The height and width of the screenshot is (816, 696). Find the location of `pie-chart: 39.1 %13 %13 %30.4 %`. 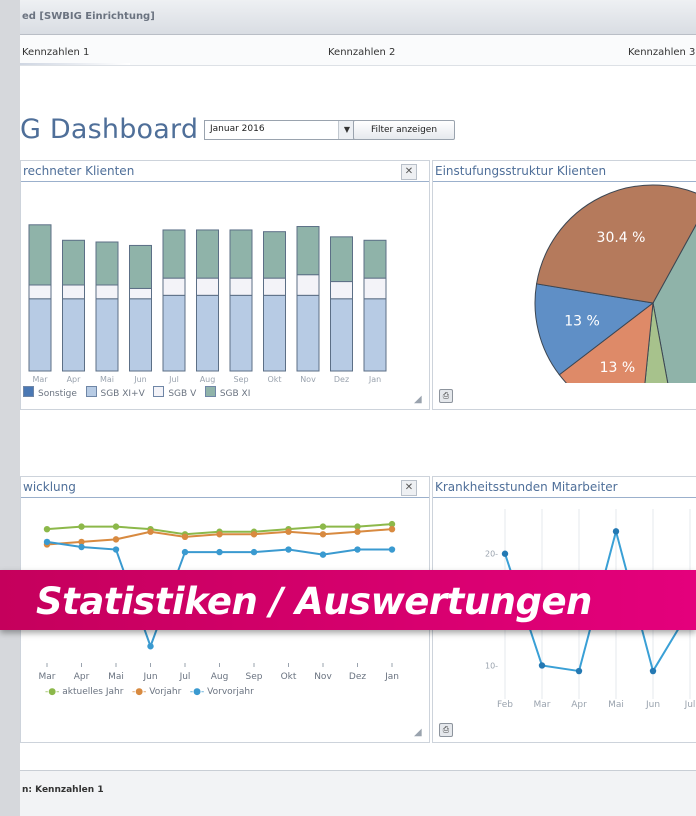

pie-chart: 39.1 %13 %13 %30.4 % is located at coordinates (615, 283).